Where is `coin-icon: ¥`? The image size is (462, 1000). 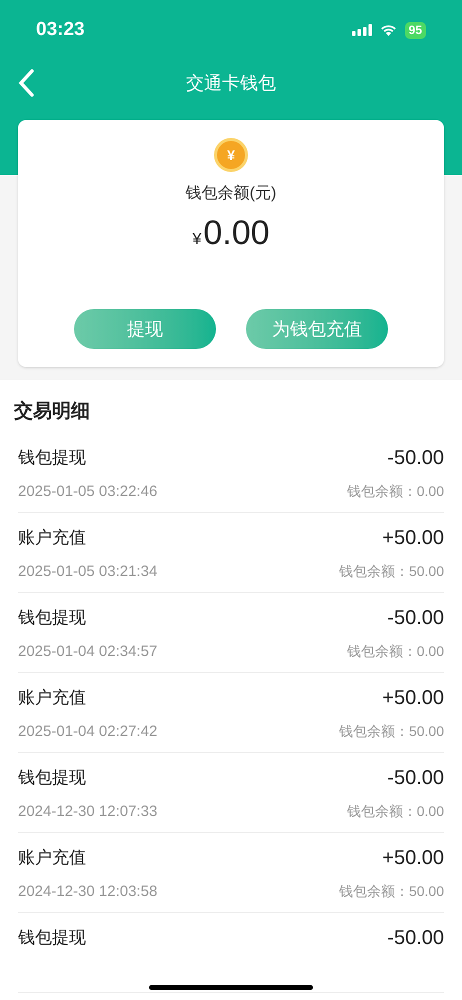
coin-icon: ¥ is located at coordinates (231, 155).